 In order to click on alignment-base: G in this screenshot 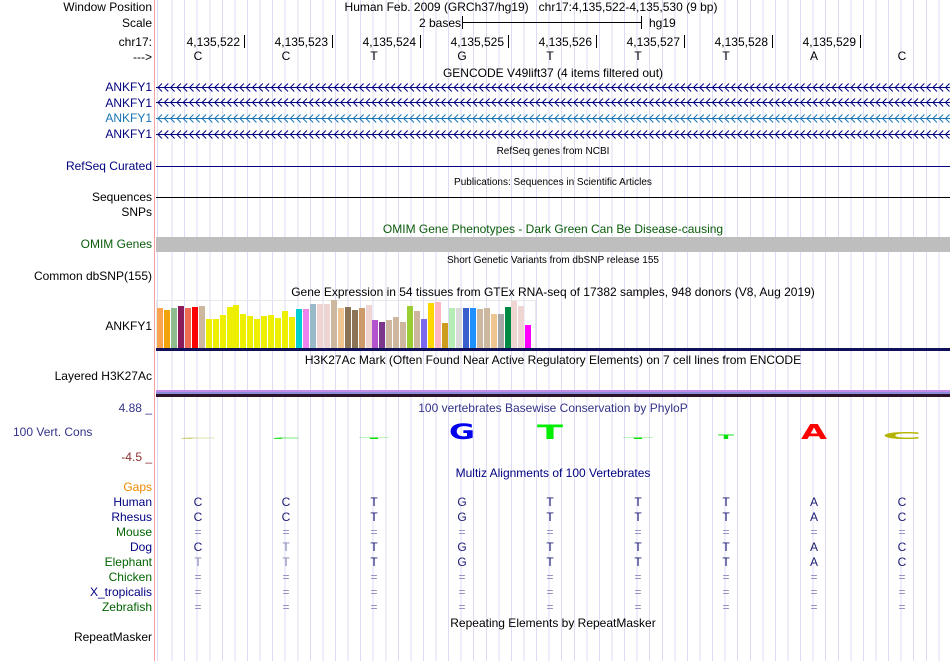, I will do `click(462, 562)`.